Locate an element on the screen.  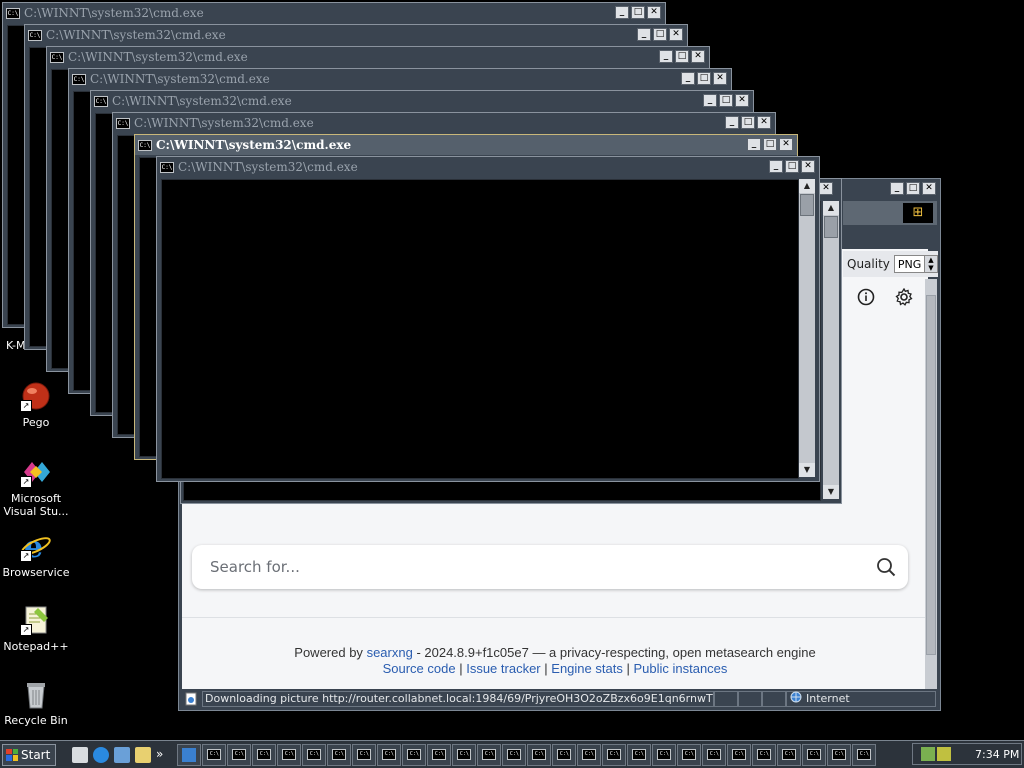
quality-select: PNG ▲ ▼ is located at coordinates (915, 264).